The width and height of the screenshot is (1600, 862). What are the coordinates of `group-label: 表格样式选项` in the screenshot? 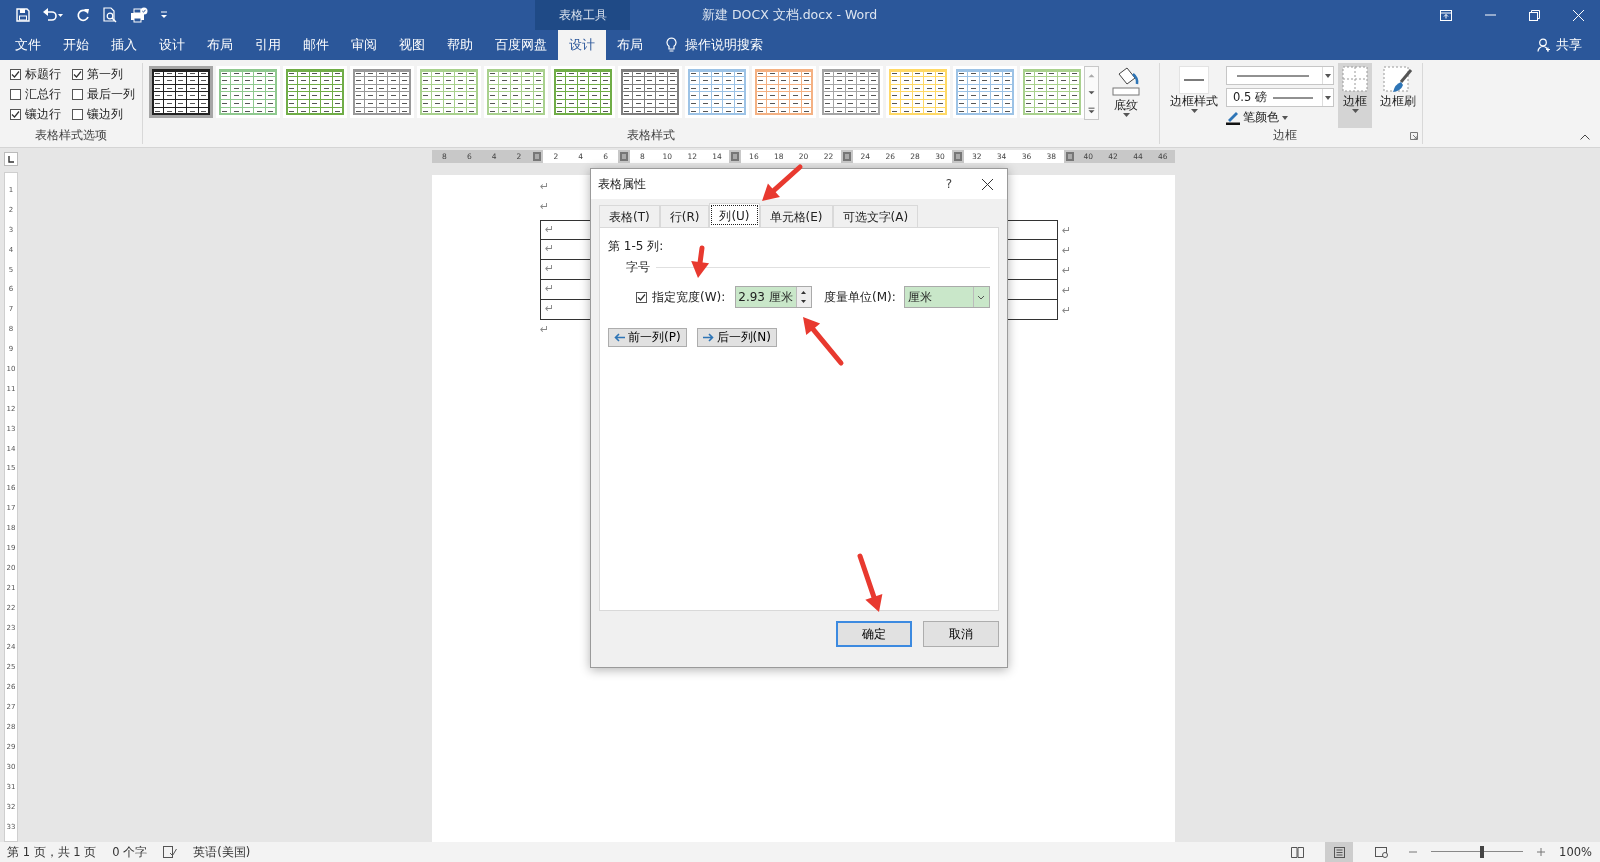 It's located at (71, 136).